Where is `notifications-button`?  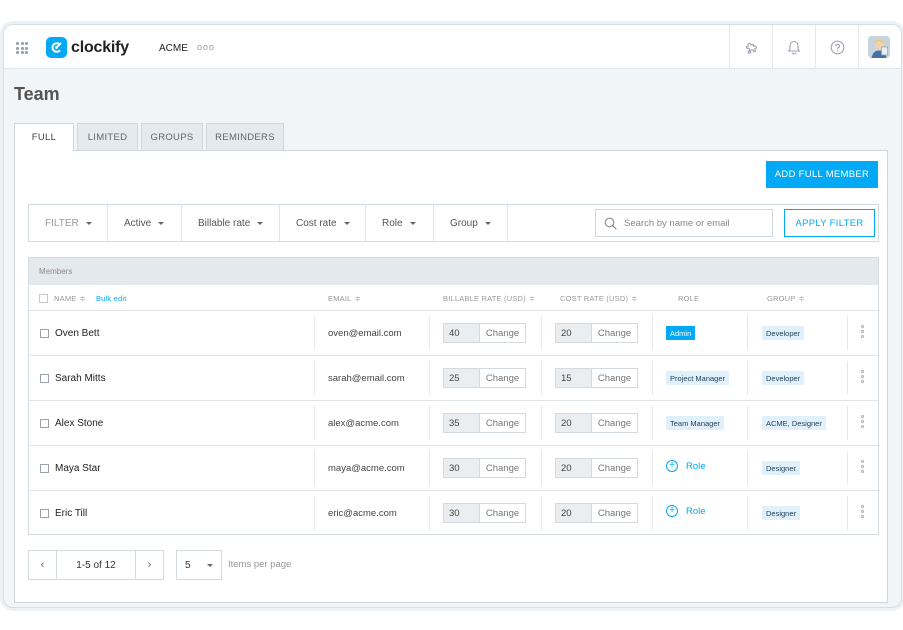
notifications-button is located at coordinates (793, 47).